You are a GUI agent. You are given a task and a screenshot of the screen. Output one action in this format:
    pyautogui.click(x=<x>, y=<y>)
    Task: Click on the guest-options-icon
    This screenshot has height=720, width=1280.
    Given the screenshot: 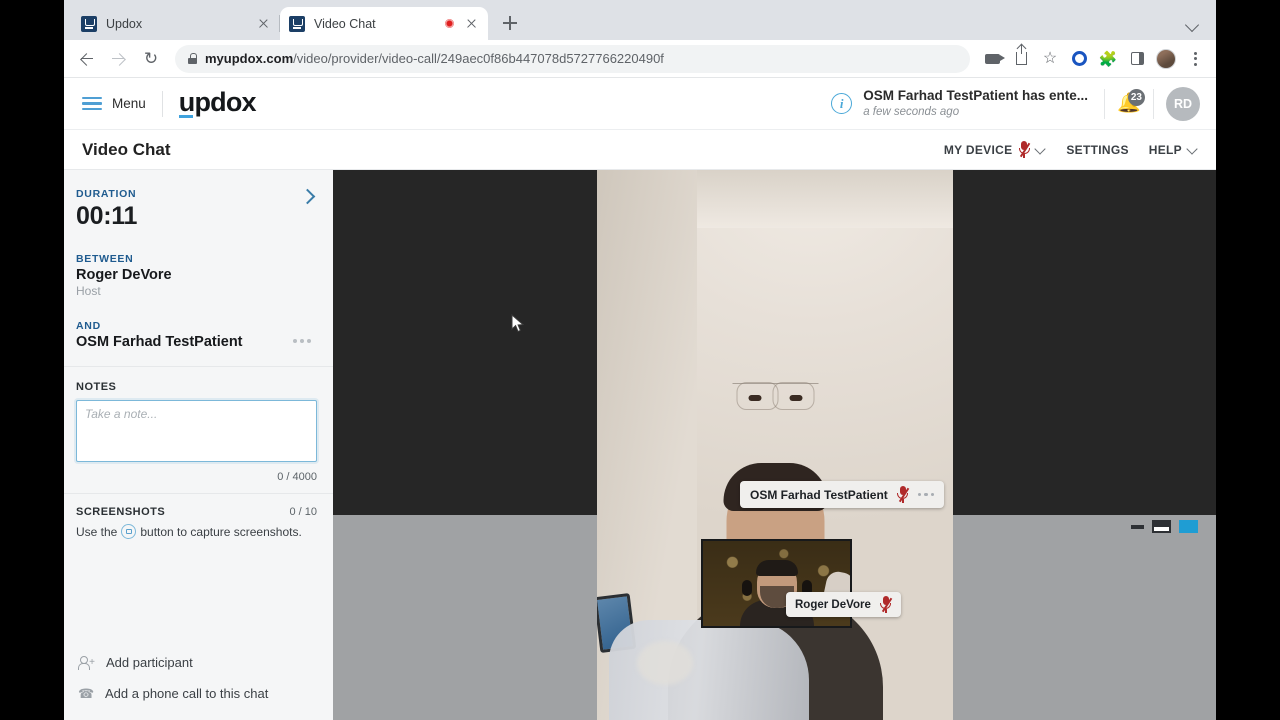 What is the action you would take?
    pyautogui.click(x=305, y=341)
    